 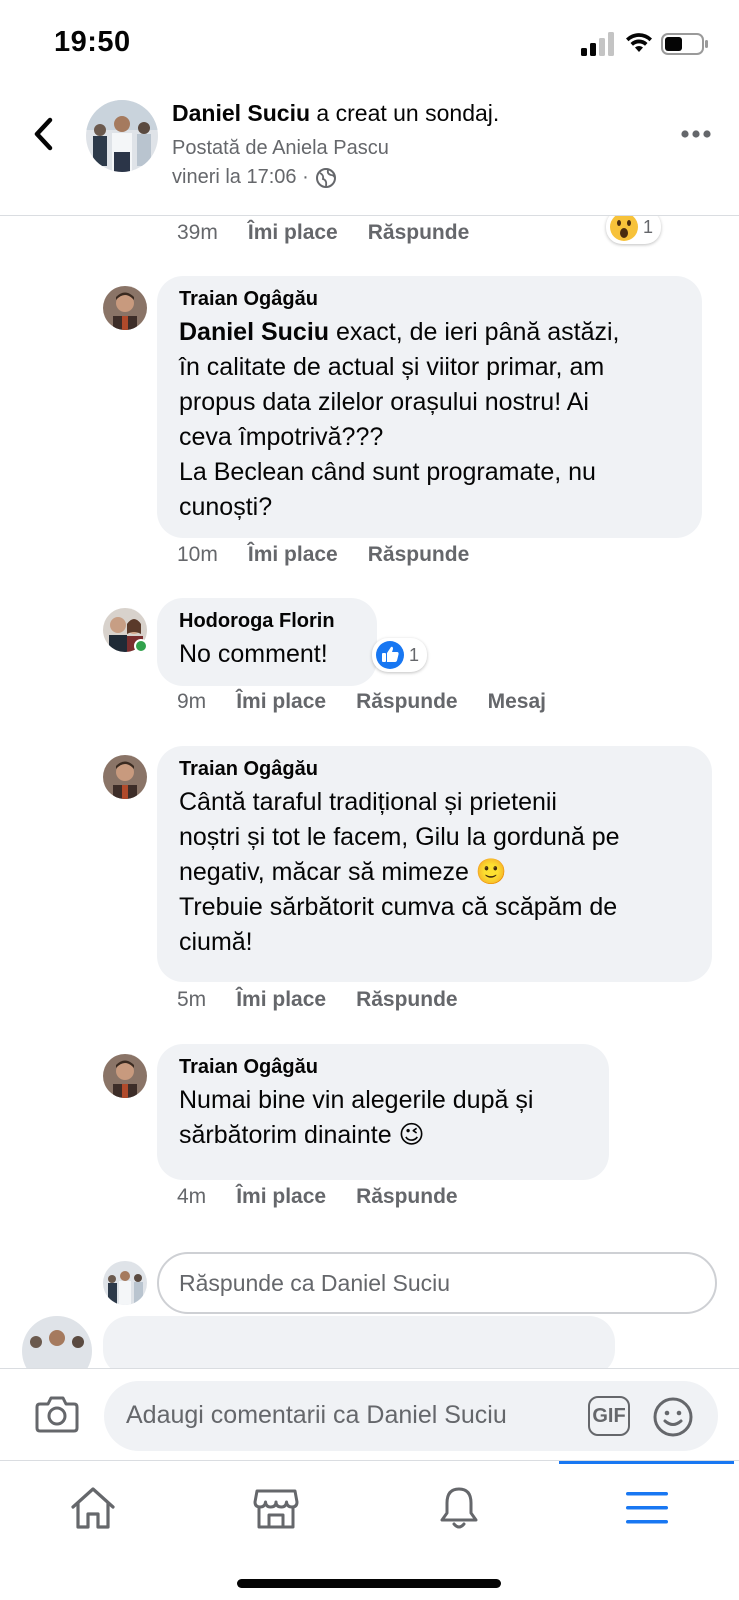 What do you see at coordinates (192, 999) in the screenshot?
I see `comment-time: 5m` at bounding box center [192, 999].